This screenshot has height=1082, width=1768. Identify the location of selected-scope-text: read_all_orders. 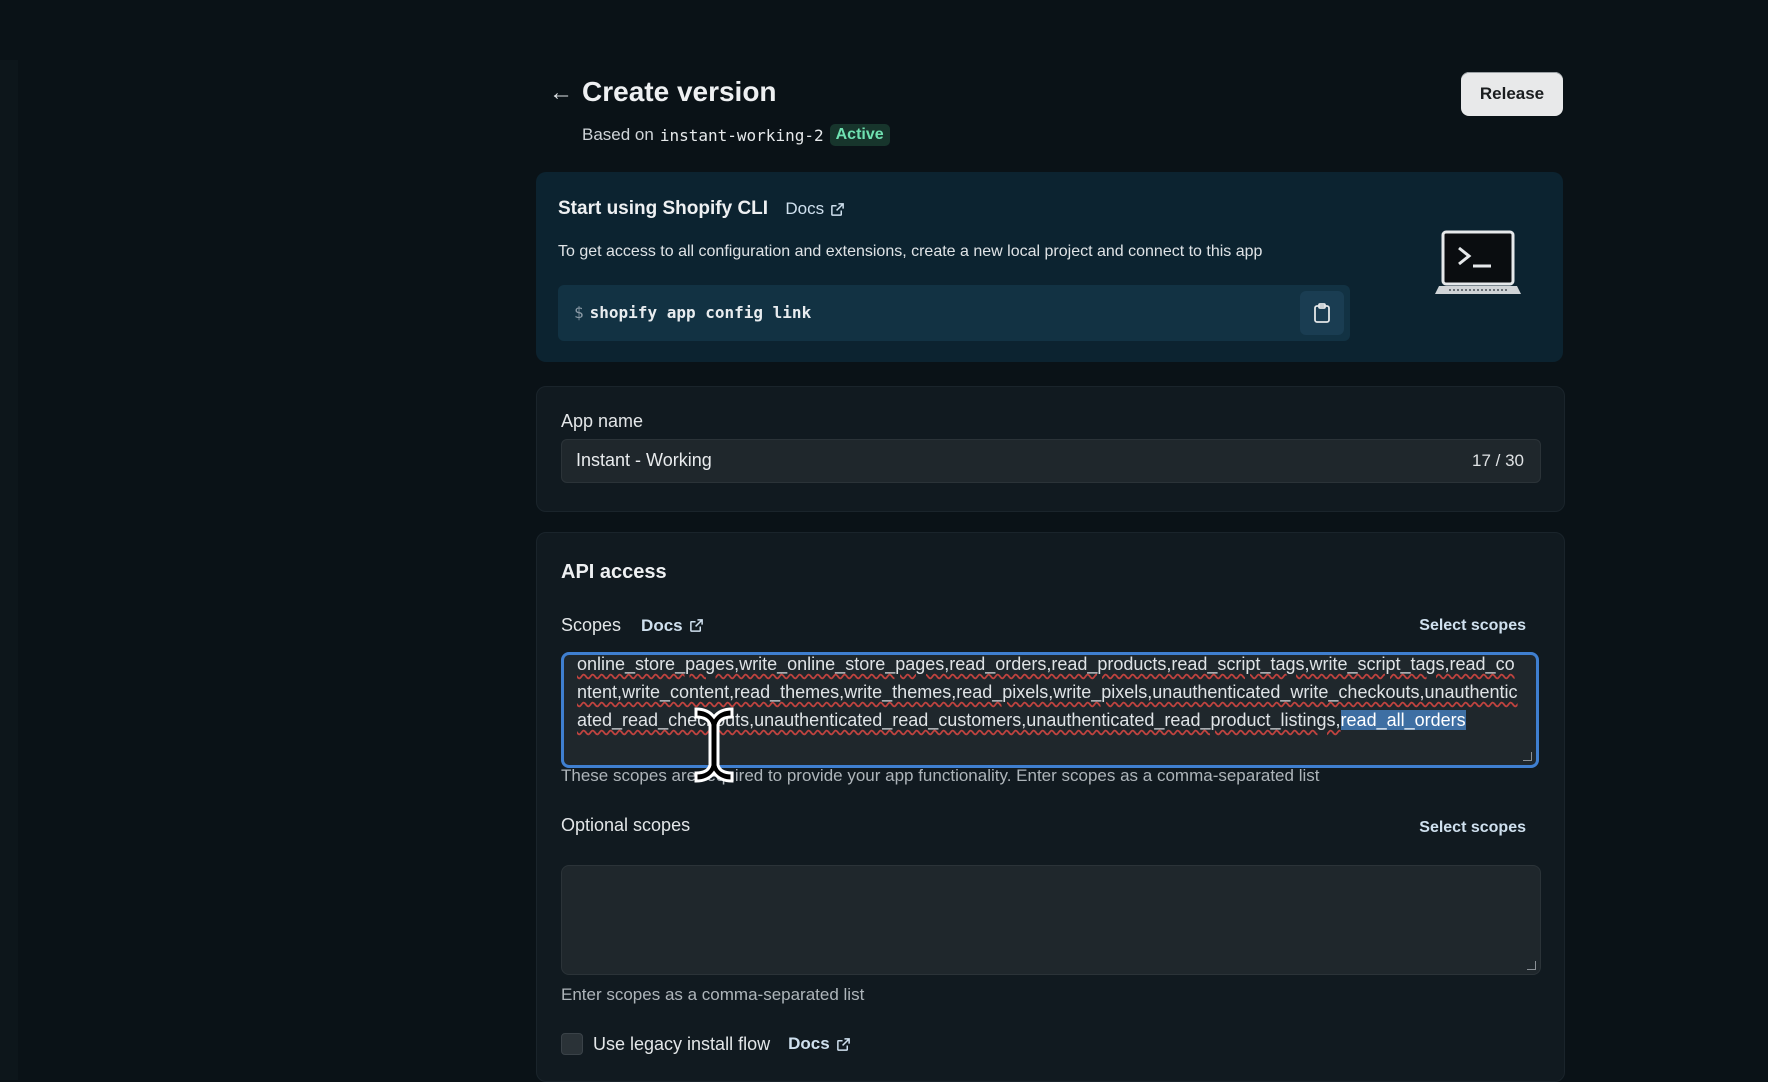
(1403, 720).